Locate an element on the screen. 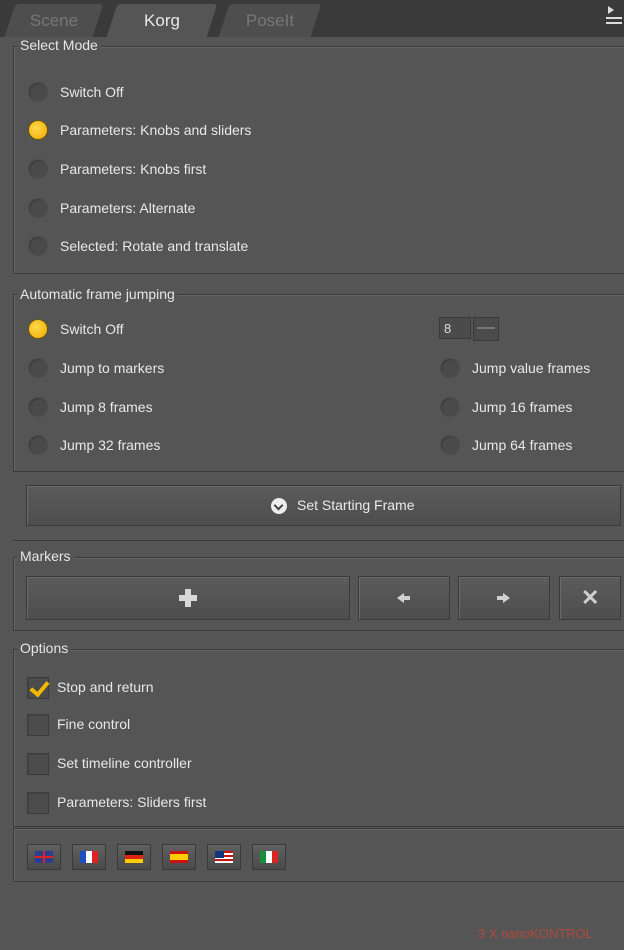 The width and height of the screenshot is (624, 950). chevron-down-icon is located at coordinates (279, 506).